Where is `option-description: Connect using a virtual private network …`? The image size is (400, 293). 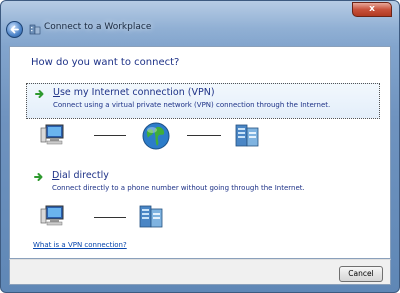 option-description: Connect using a virtual private network … is located at coordinates (192, 105).